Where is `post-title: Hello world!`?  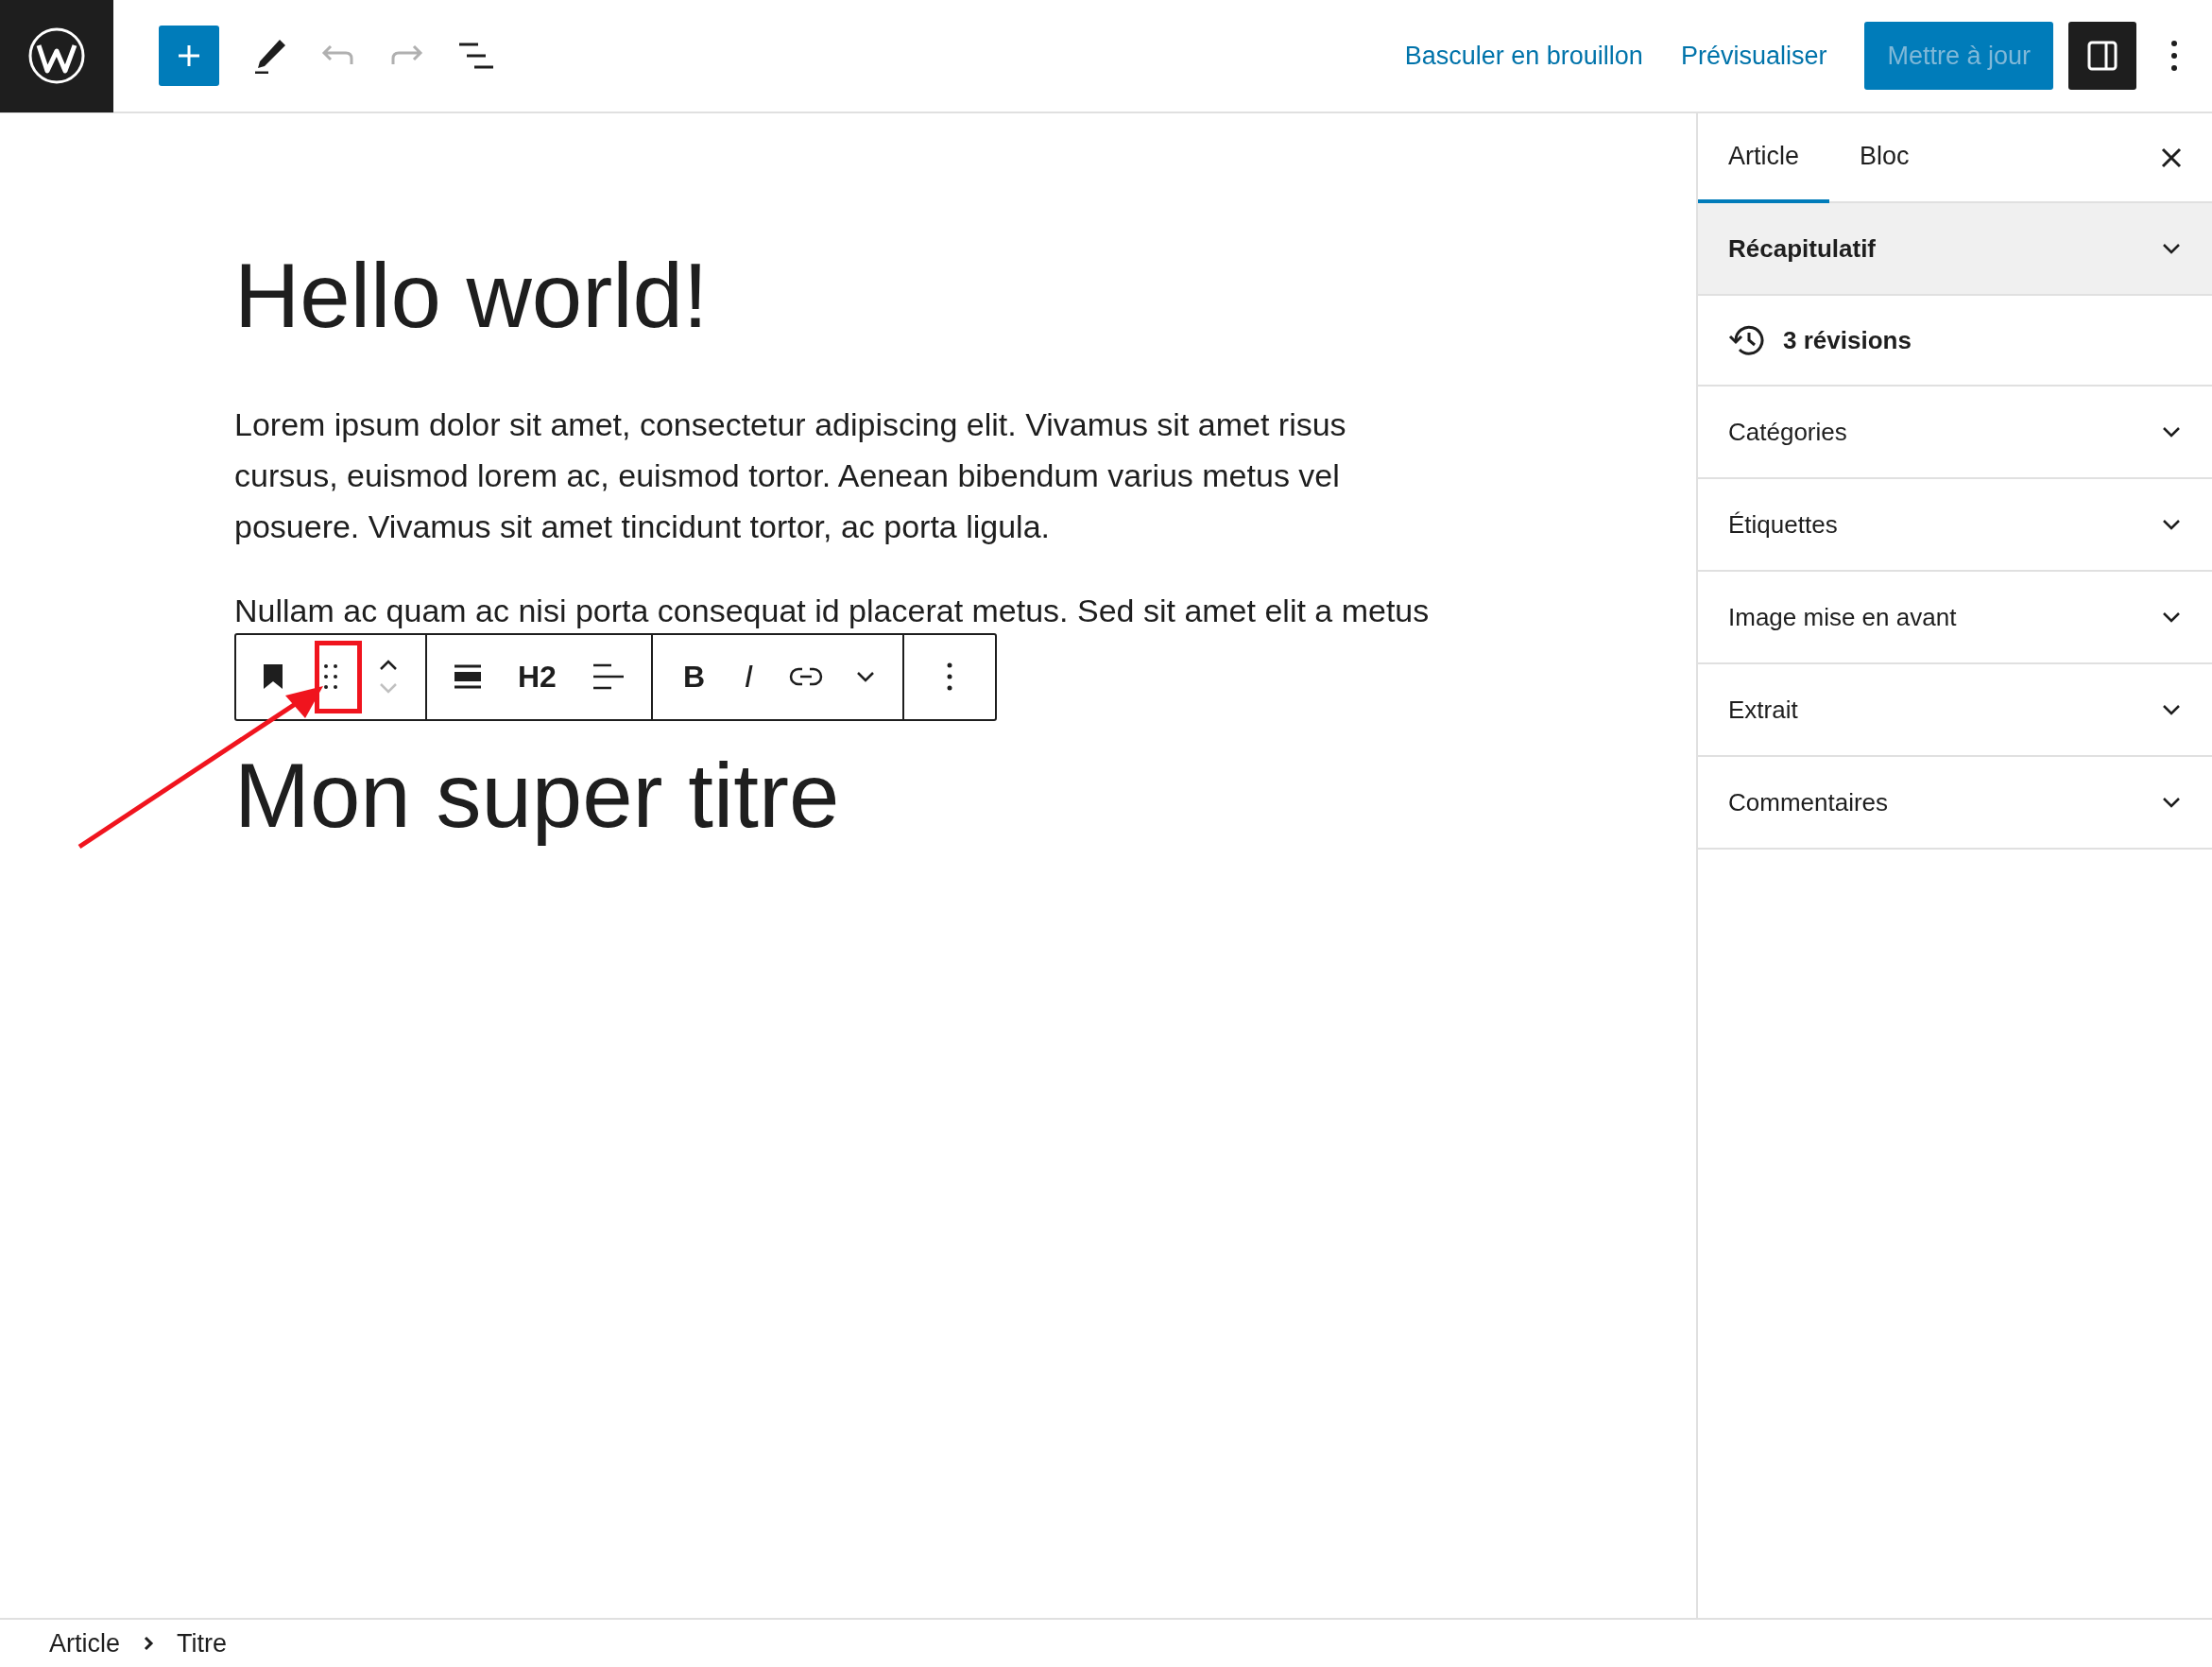
post-title: Hello world! is located at coordinates (965, 296).